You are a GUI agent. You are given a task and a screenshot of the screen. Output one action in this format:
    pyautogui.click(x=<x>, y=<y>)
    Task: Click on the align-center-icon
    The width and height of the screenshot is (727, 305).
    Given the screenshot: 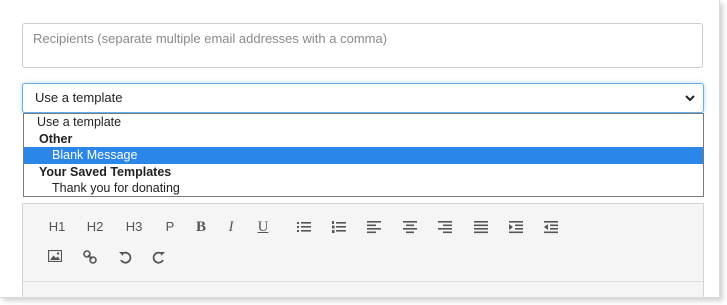 What is the action you would take?
    pyautogui.click(x=410, y=227)
    